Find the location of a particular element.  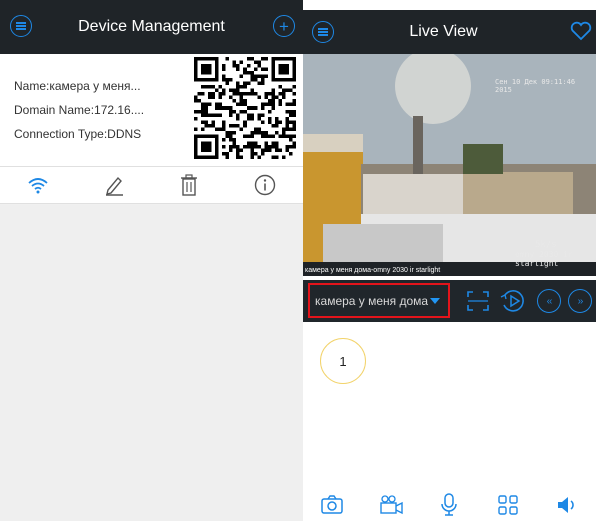

fullscreen-icon is located at coordinates (478, 301).